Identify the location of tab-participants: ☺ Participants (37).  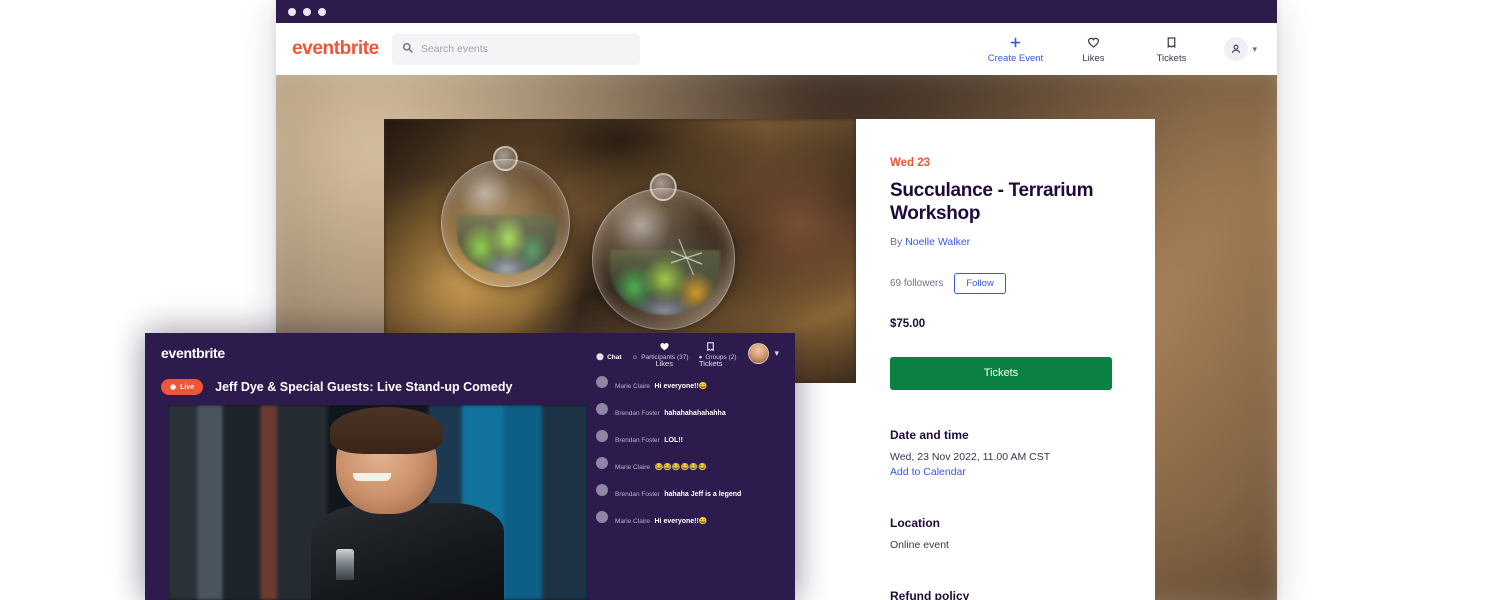
(660, 357).